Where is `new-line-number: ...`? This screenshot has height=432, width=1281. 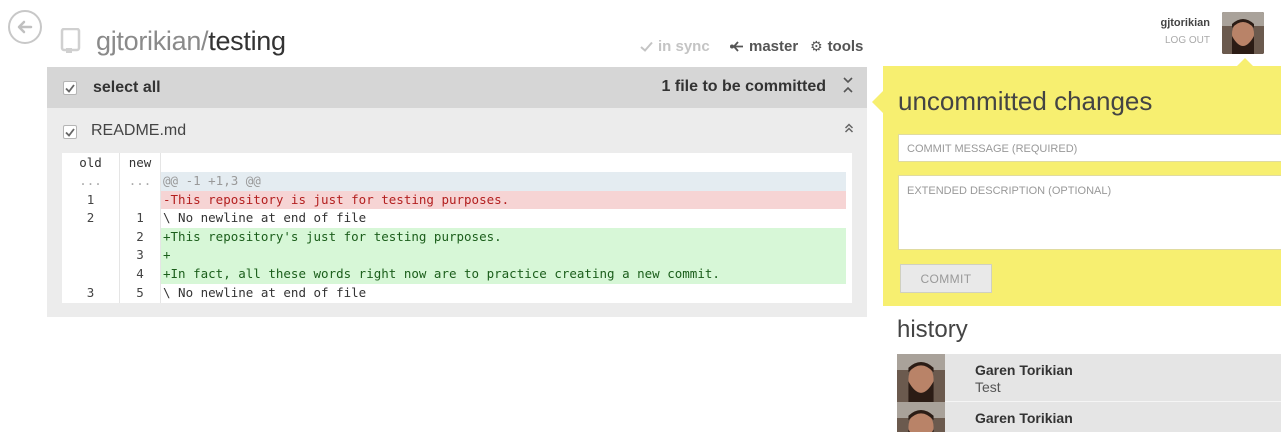 new-line-number: ... is located at coordinates (140, 180).